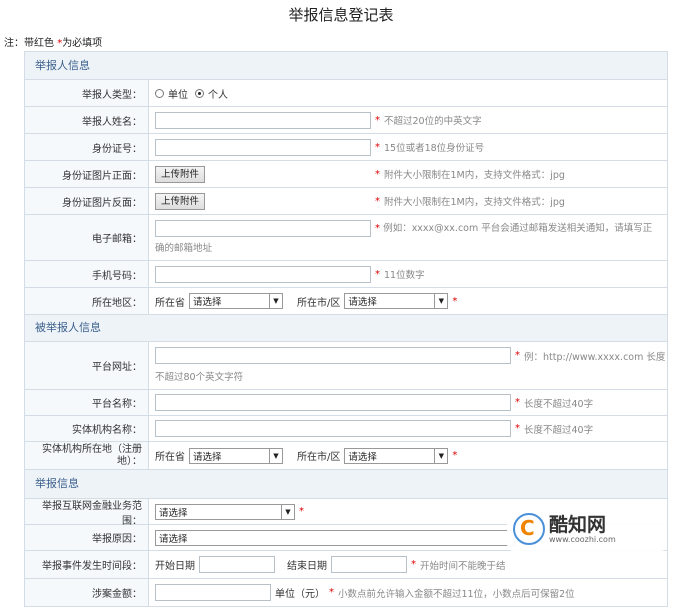 The height and width of the screenshot is (607, 682). What do you see at coordinates (263, 147) in the screenshot?
I see `id-number-input` at bounding box center [263, 147].